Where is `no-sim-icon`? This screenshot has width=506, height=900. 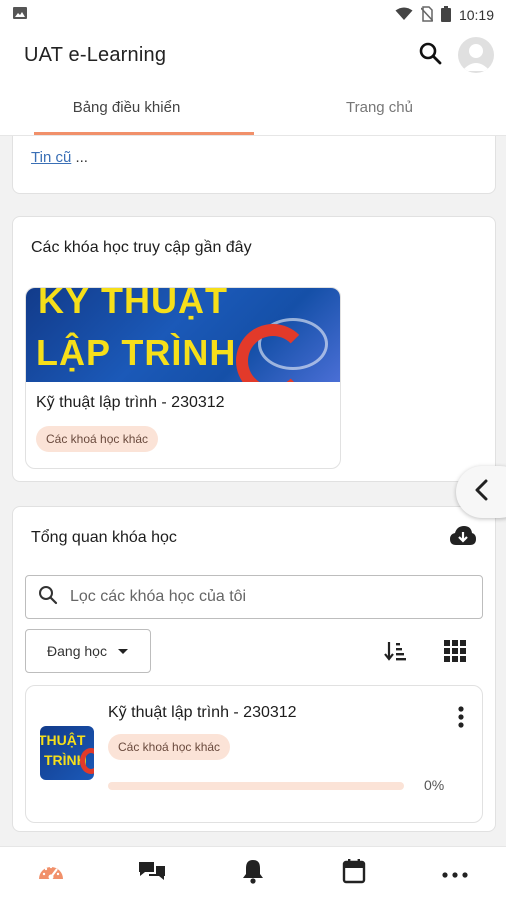
no-sim-icon is located at coordinates (427, 15).